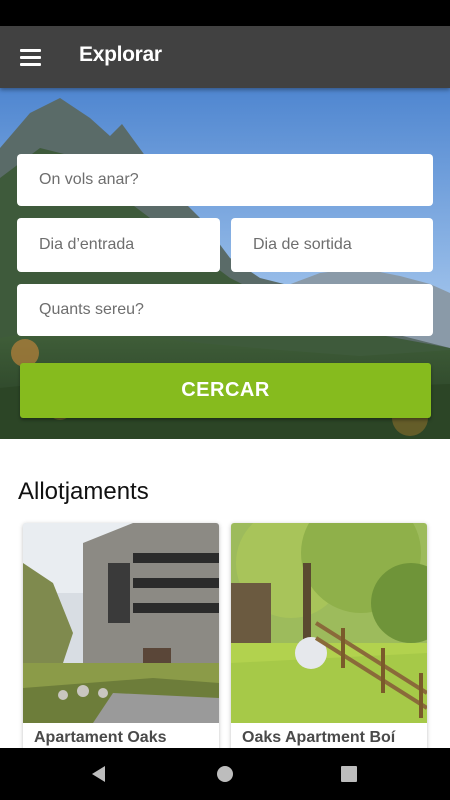 The image size is (450, 800). What do you see at coordinates (225, 57) in the screenshot?
I see `app-bar: Explorar` at bounding box center [225, 57].